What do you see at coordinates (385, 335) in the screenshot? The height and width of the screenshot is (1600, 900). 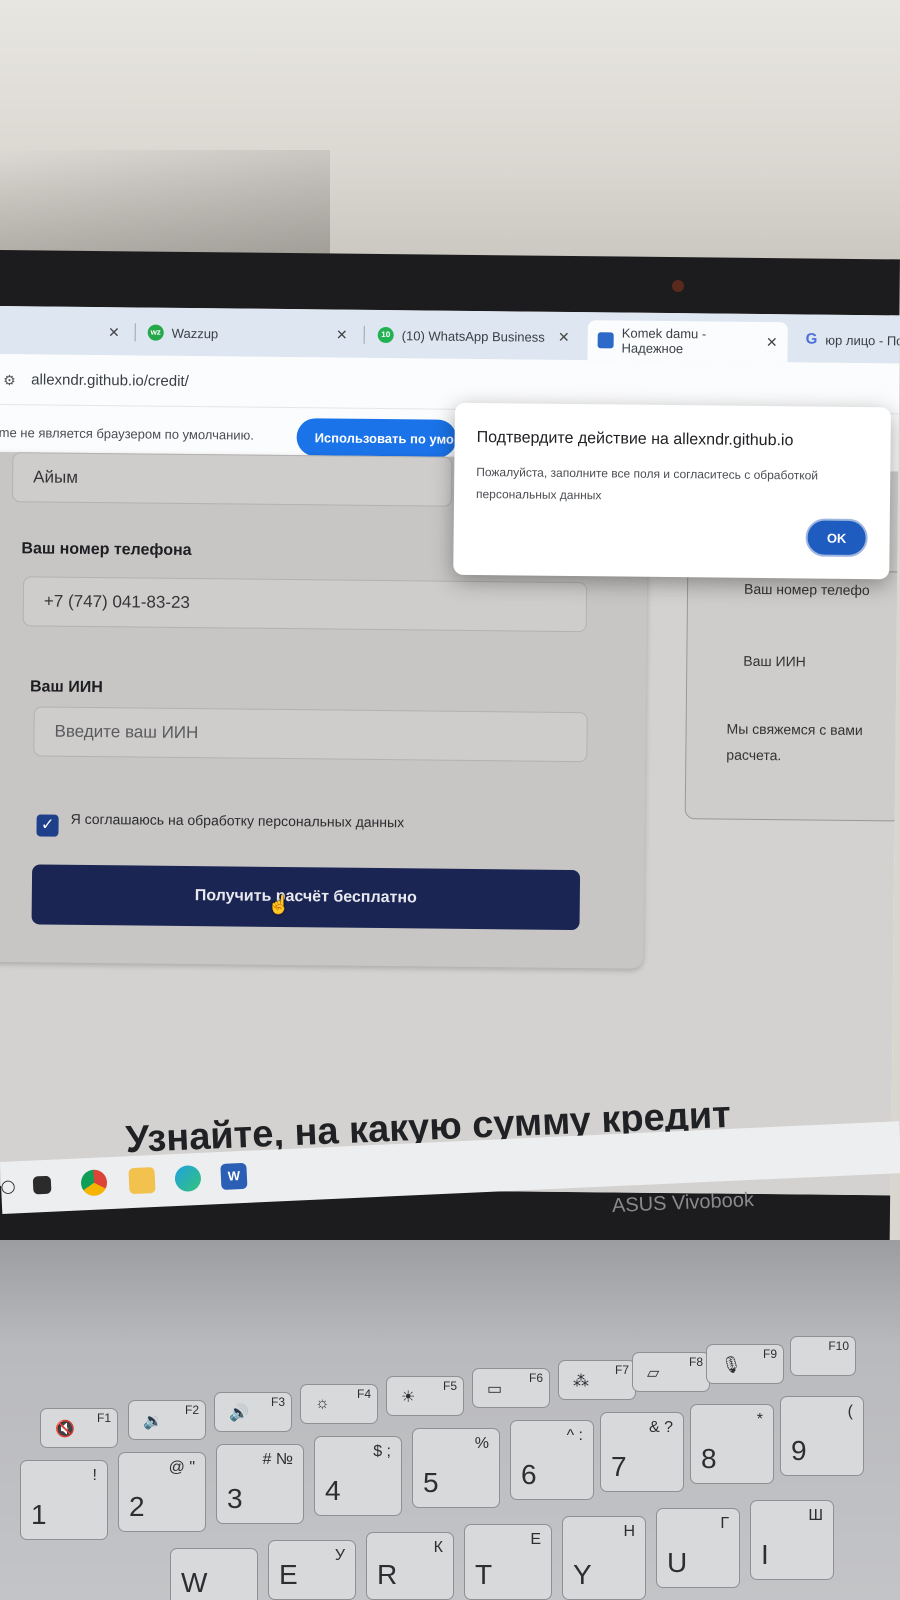 I see `whatsapp-favicon-icon: 10` at bounding box center [385, 335].